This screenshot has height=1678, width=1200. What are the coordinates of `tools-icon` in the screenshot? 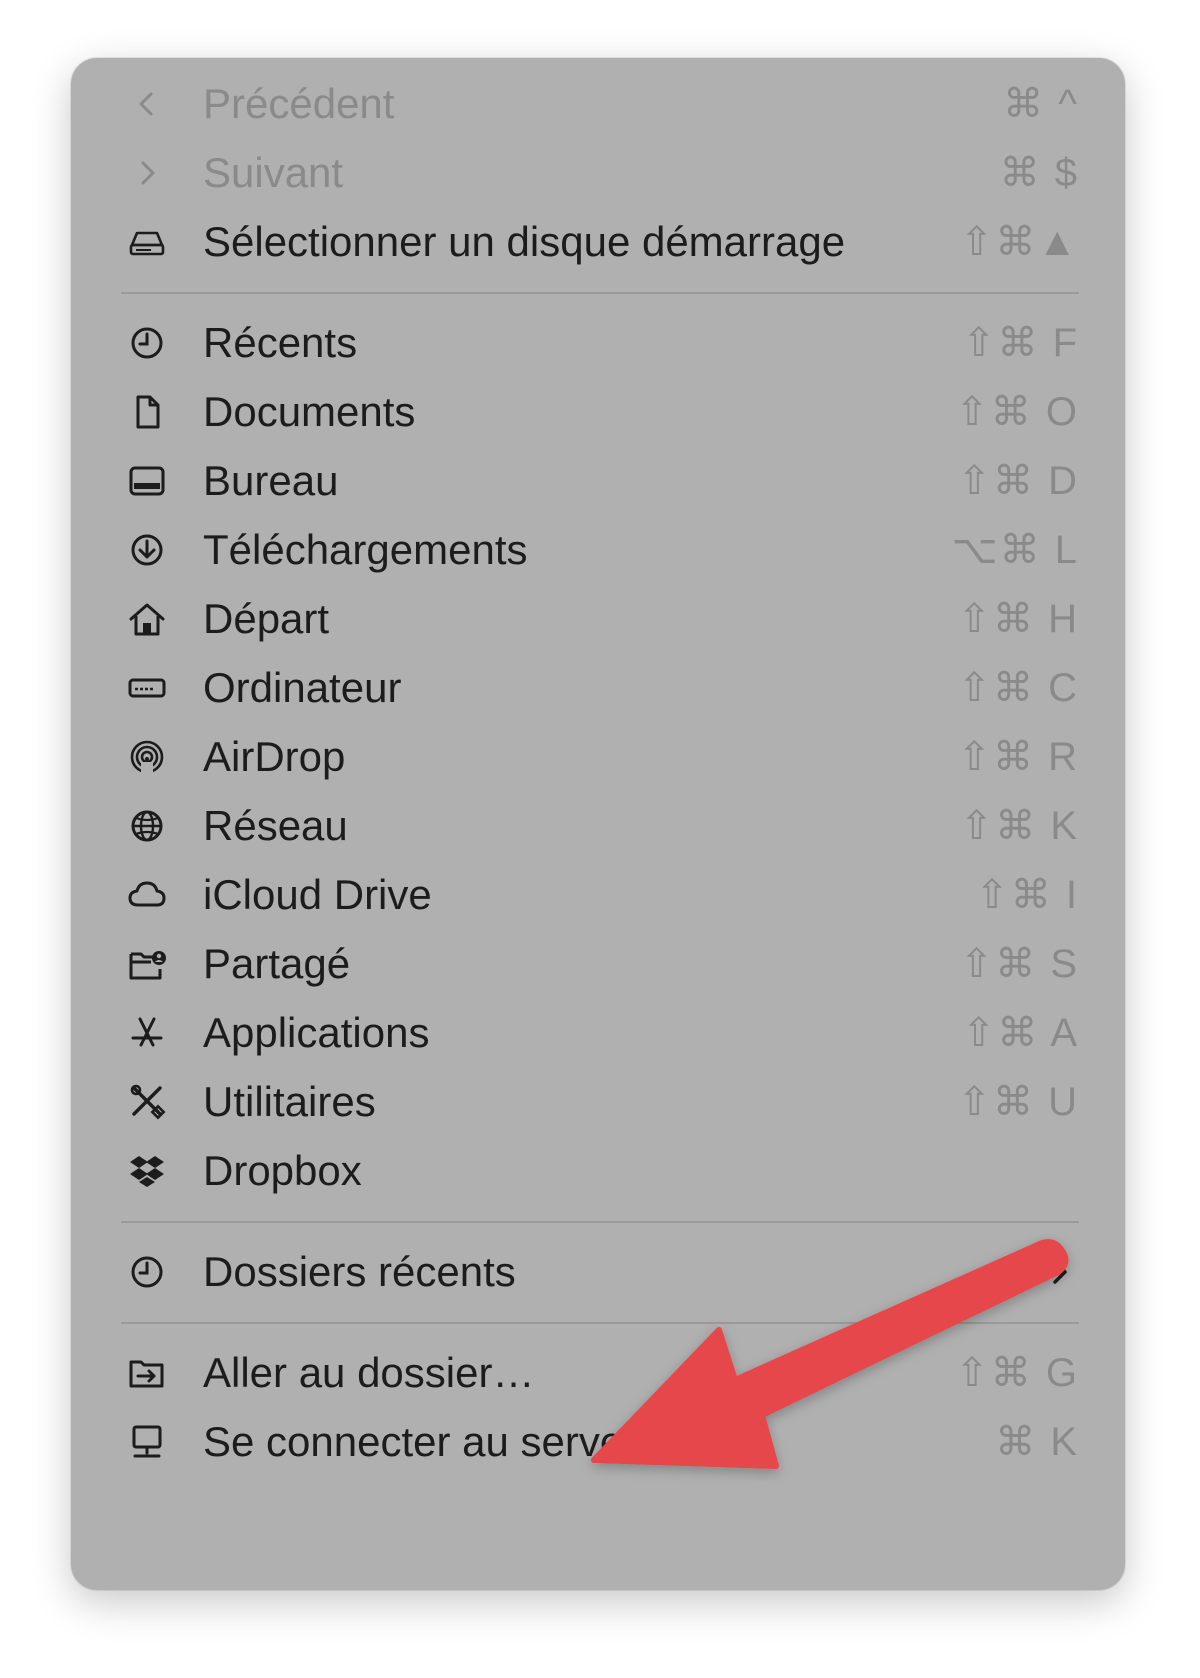 It's located at (147, 1102).